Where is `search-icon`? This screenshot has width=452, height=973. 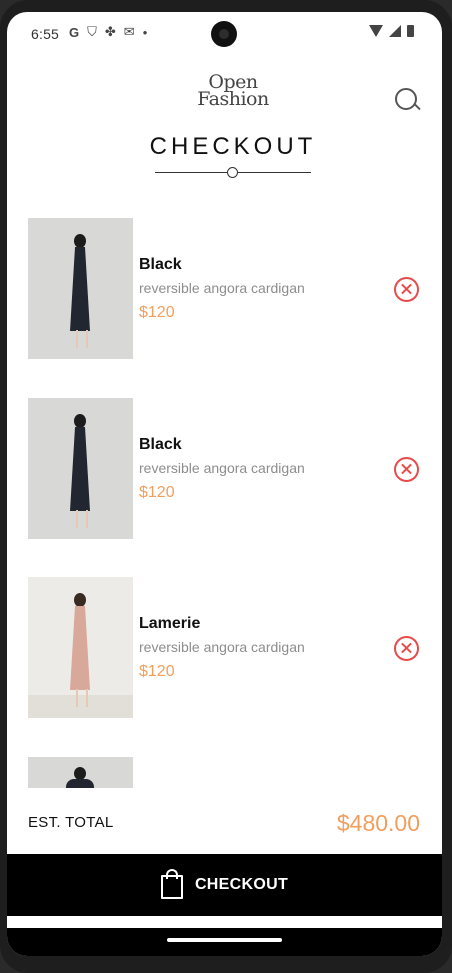
search-icon is located at coordinates (406, 99).